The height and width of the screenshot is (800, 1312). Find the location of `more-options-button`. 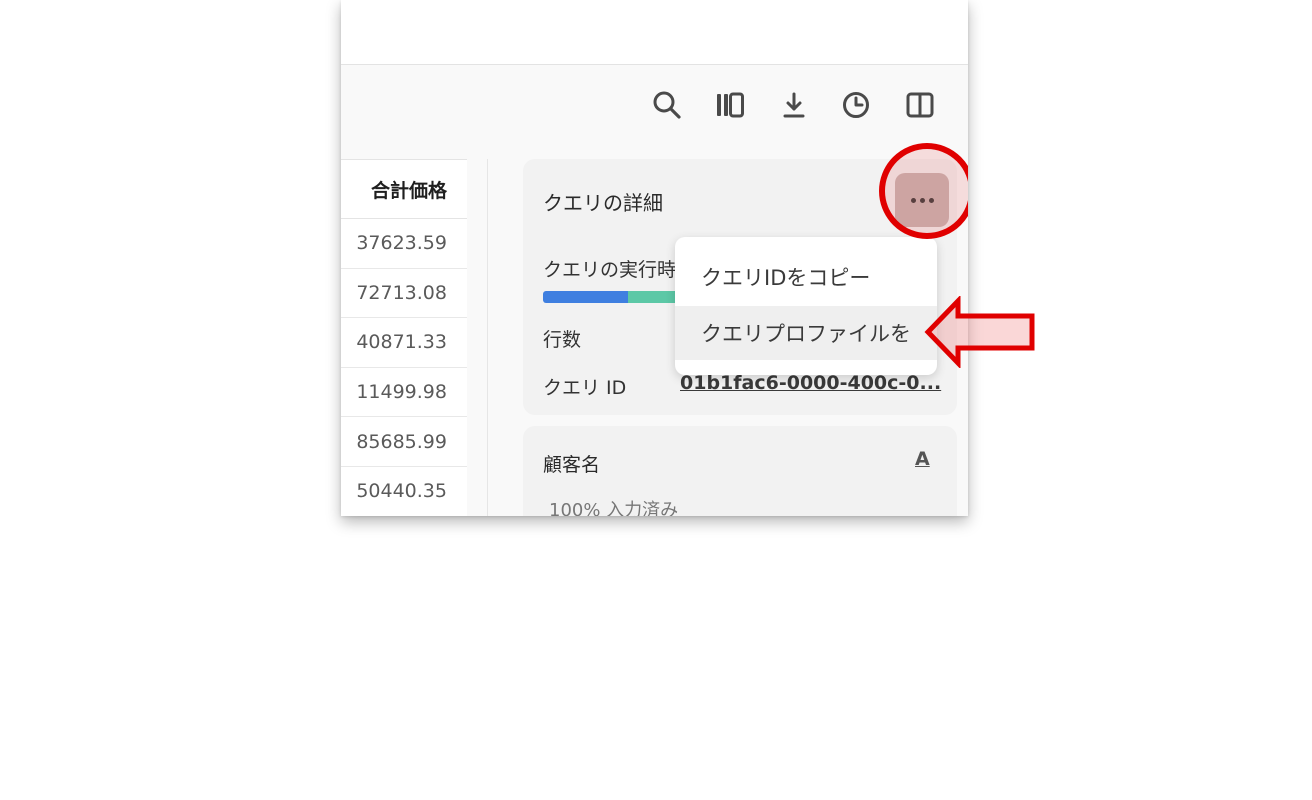

more-options-button is located at coordinates (922, 200).